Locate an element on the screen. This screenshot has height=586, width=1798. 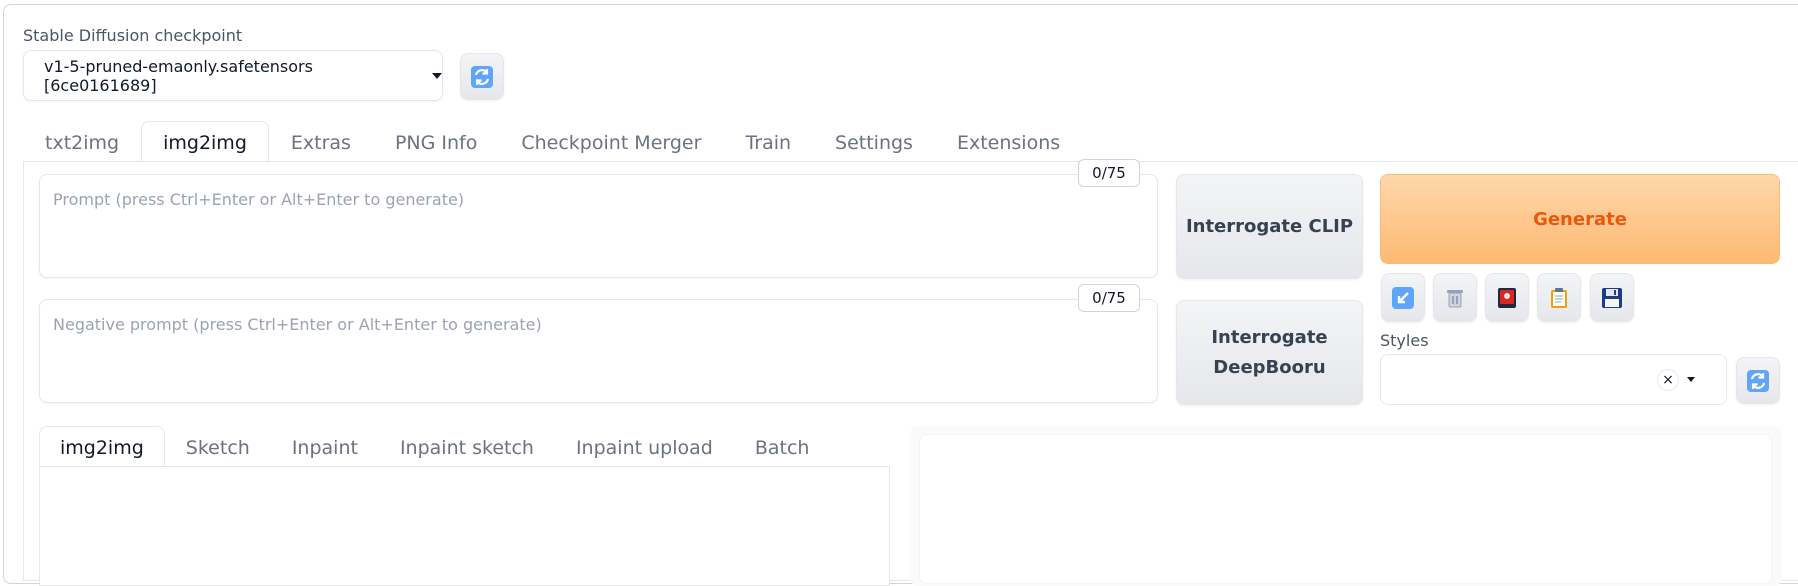
red-card-icon is located at coordinates (1507, 297).